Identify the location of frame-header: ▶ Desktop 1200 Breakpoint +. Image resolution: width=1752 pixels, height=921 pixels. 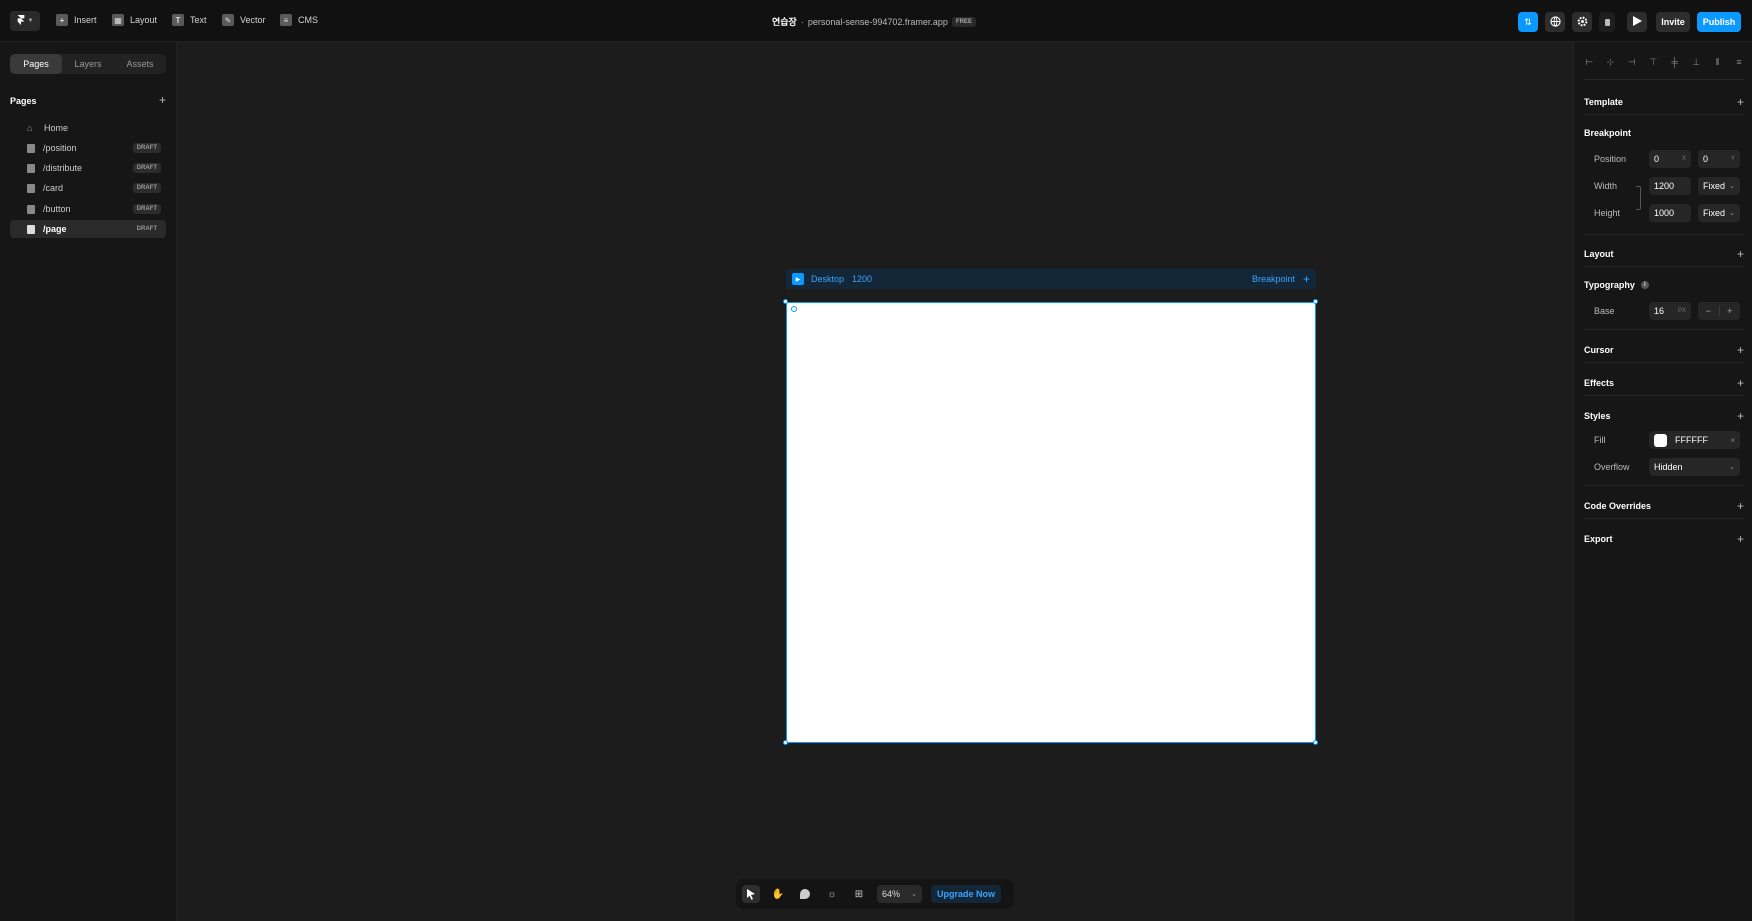
(1051, 279).